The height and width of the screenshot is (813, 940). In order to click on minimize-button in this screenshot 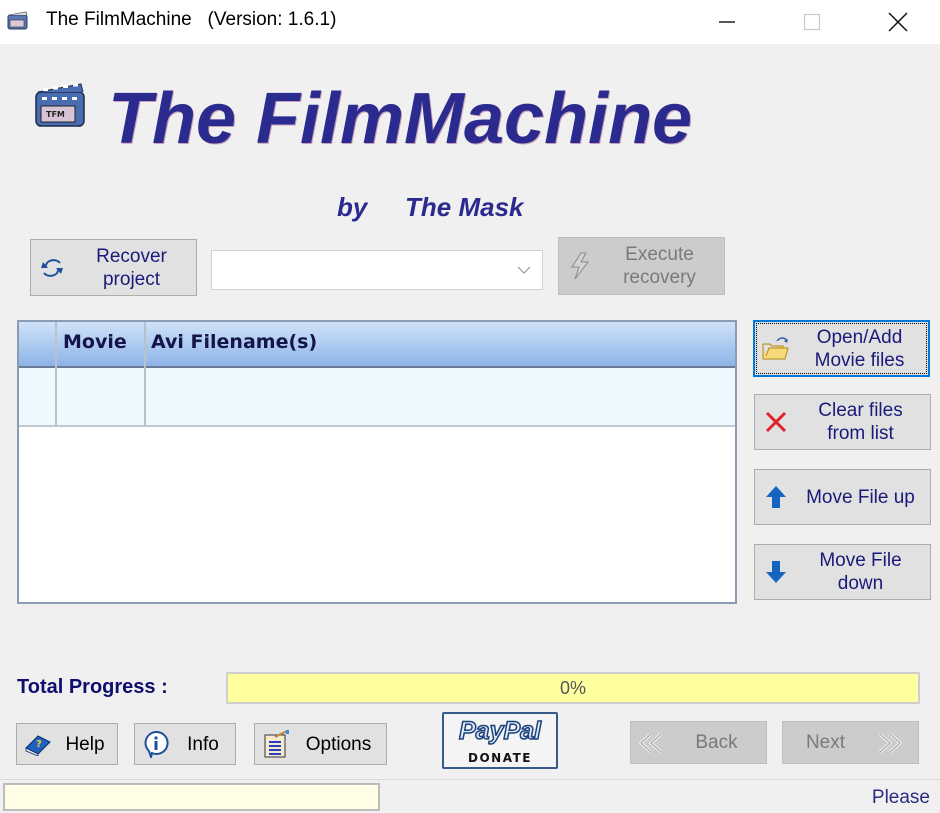, I will do `click(727, 22)`.